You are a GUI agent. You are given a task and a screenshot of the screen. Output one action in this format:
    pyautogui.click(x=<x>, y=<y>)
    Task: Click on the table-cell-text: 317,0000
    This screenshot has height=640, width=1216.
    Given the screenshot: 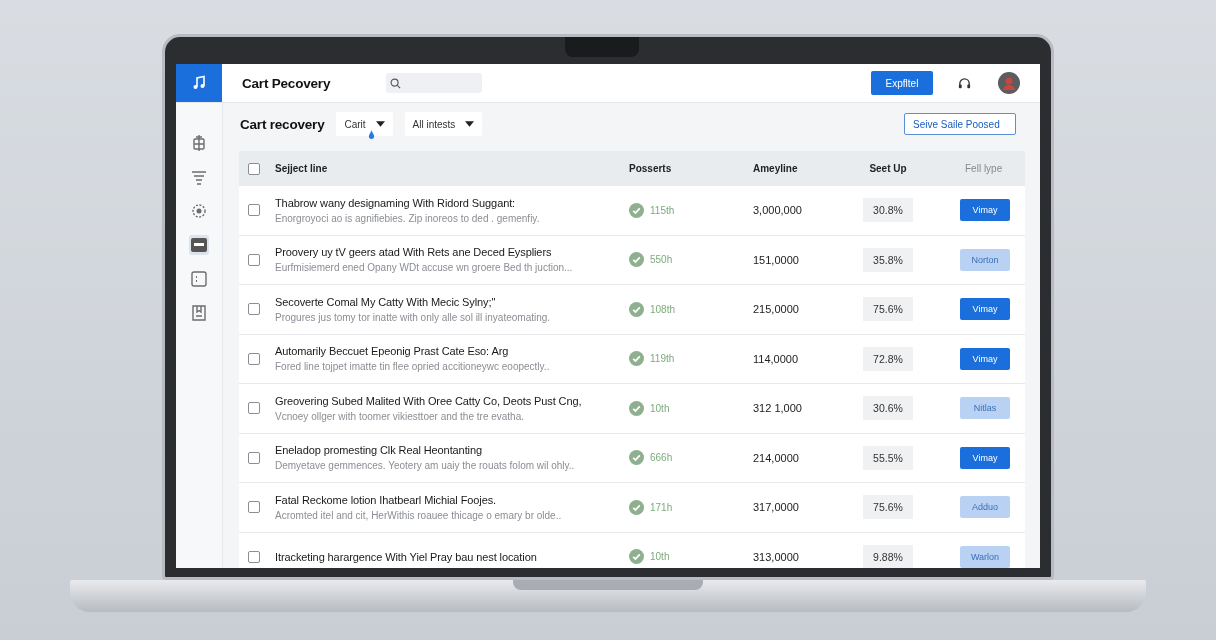 What is the action you would take?
    pyautogui.click(x=776, y=507)
    